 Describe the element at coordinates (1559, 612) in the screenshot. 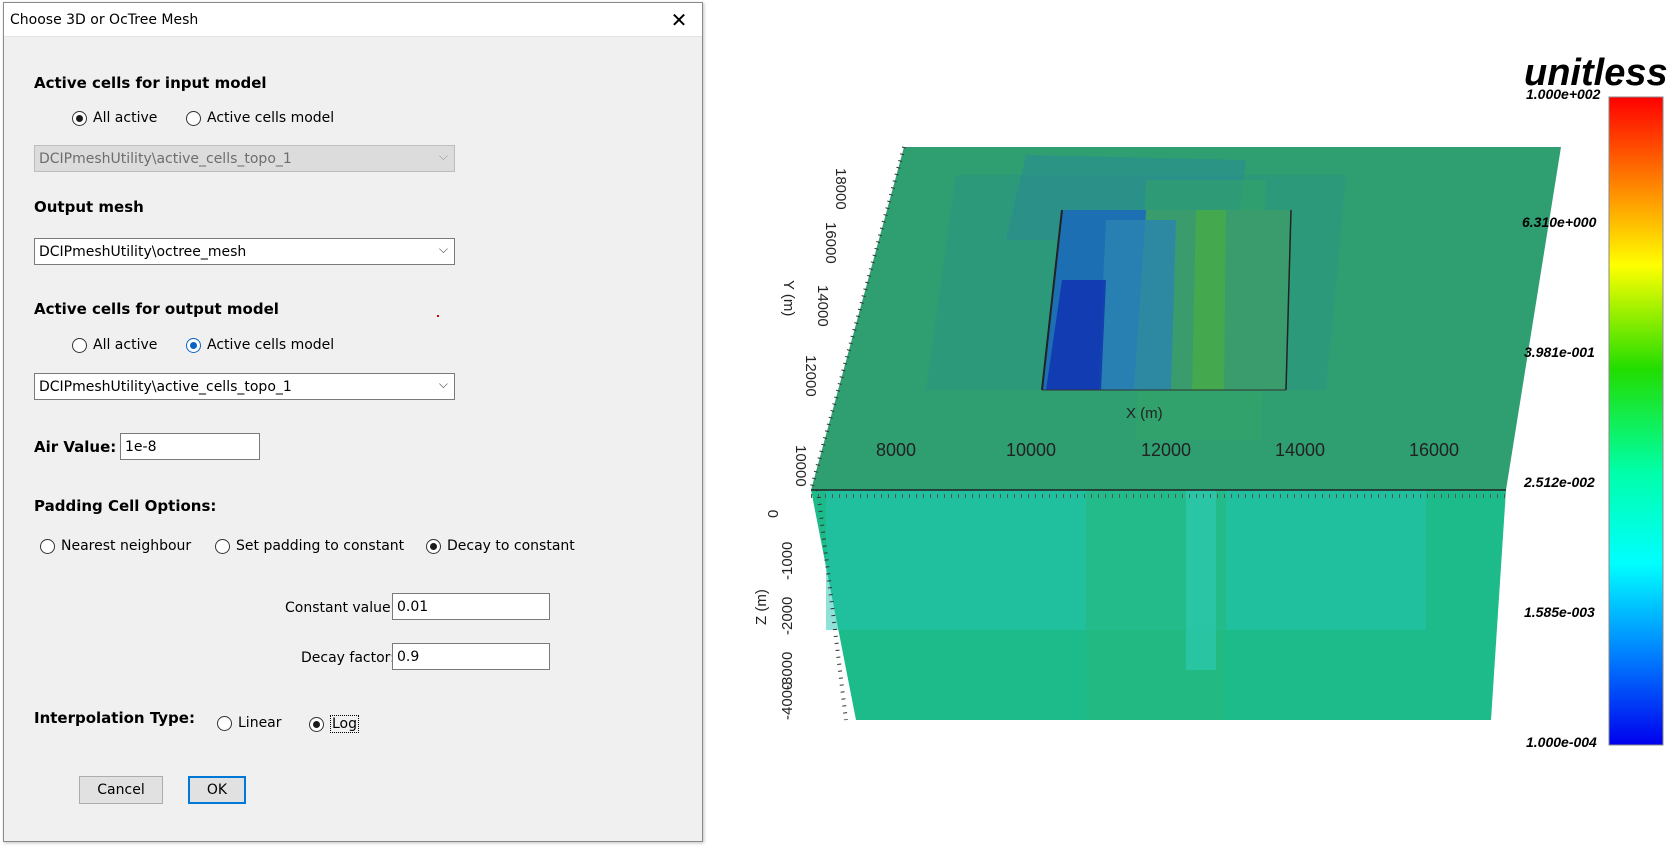

I see `colorbar-tick: 1.585e-003` at that location.